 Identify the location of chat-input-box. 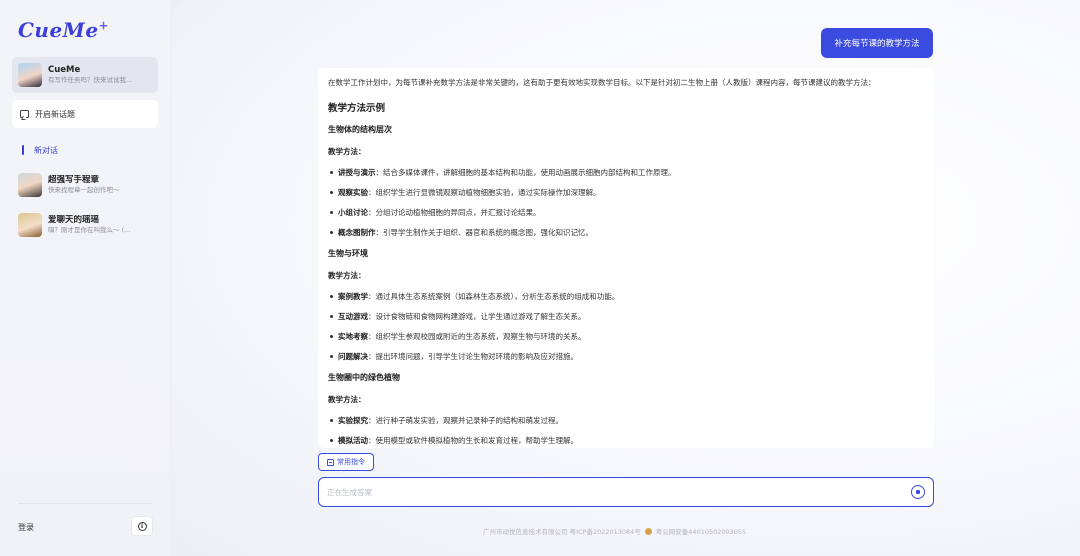
(626, 492).